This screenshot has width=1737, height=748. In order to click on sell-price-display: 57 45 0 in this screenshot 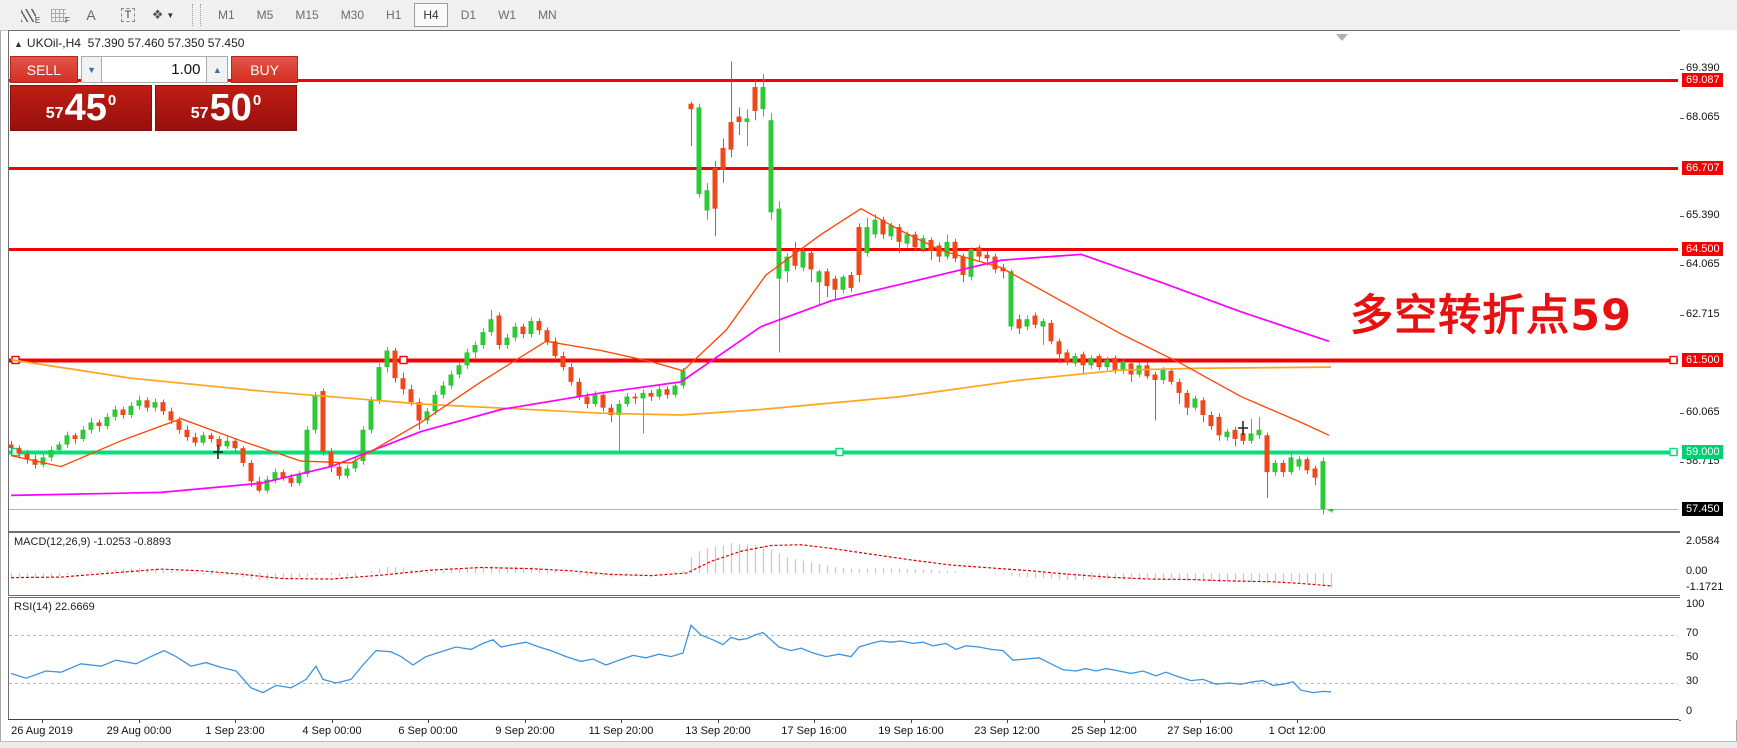, I will do `click(81, 108)`.